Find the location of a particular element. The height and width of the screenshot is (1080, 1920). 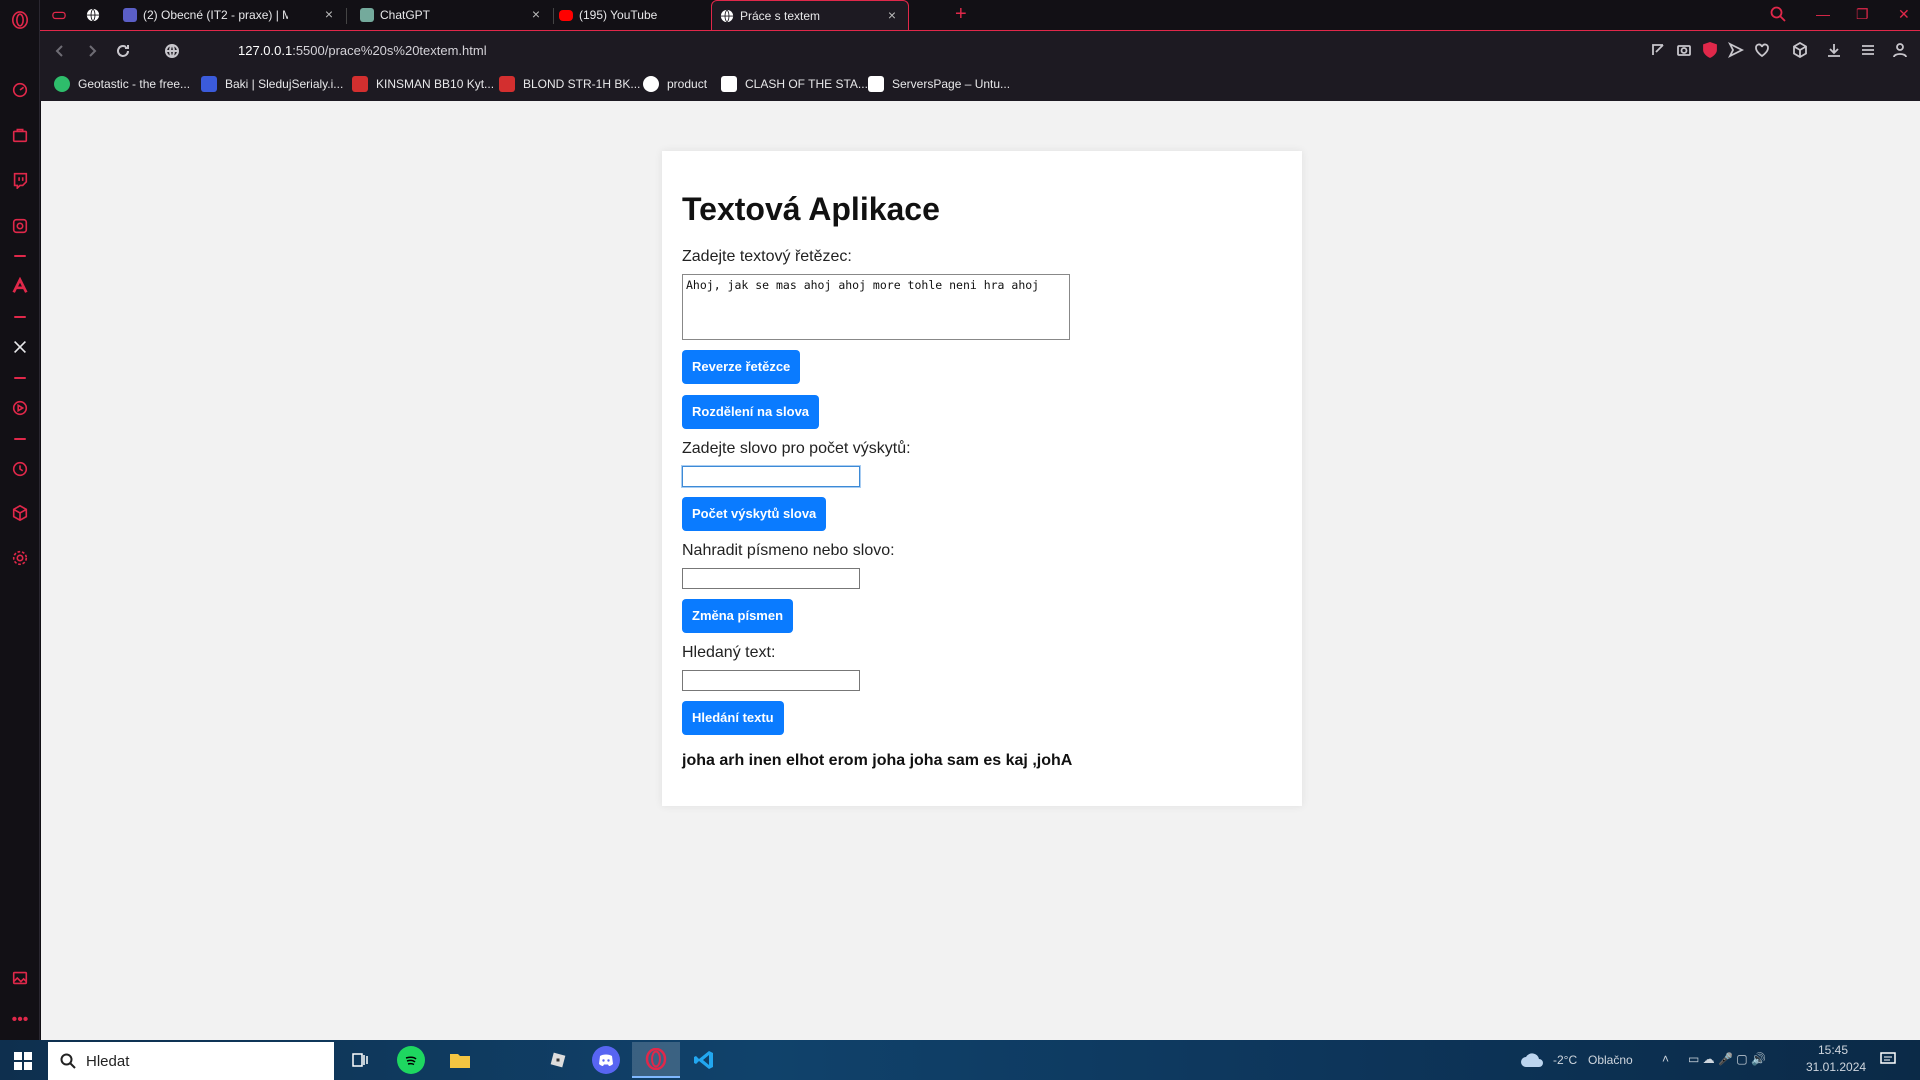

weather-temp: -2°C is located at coordinates (1565, 1060).